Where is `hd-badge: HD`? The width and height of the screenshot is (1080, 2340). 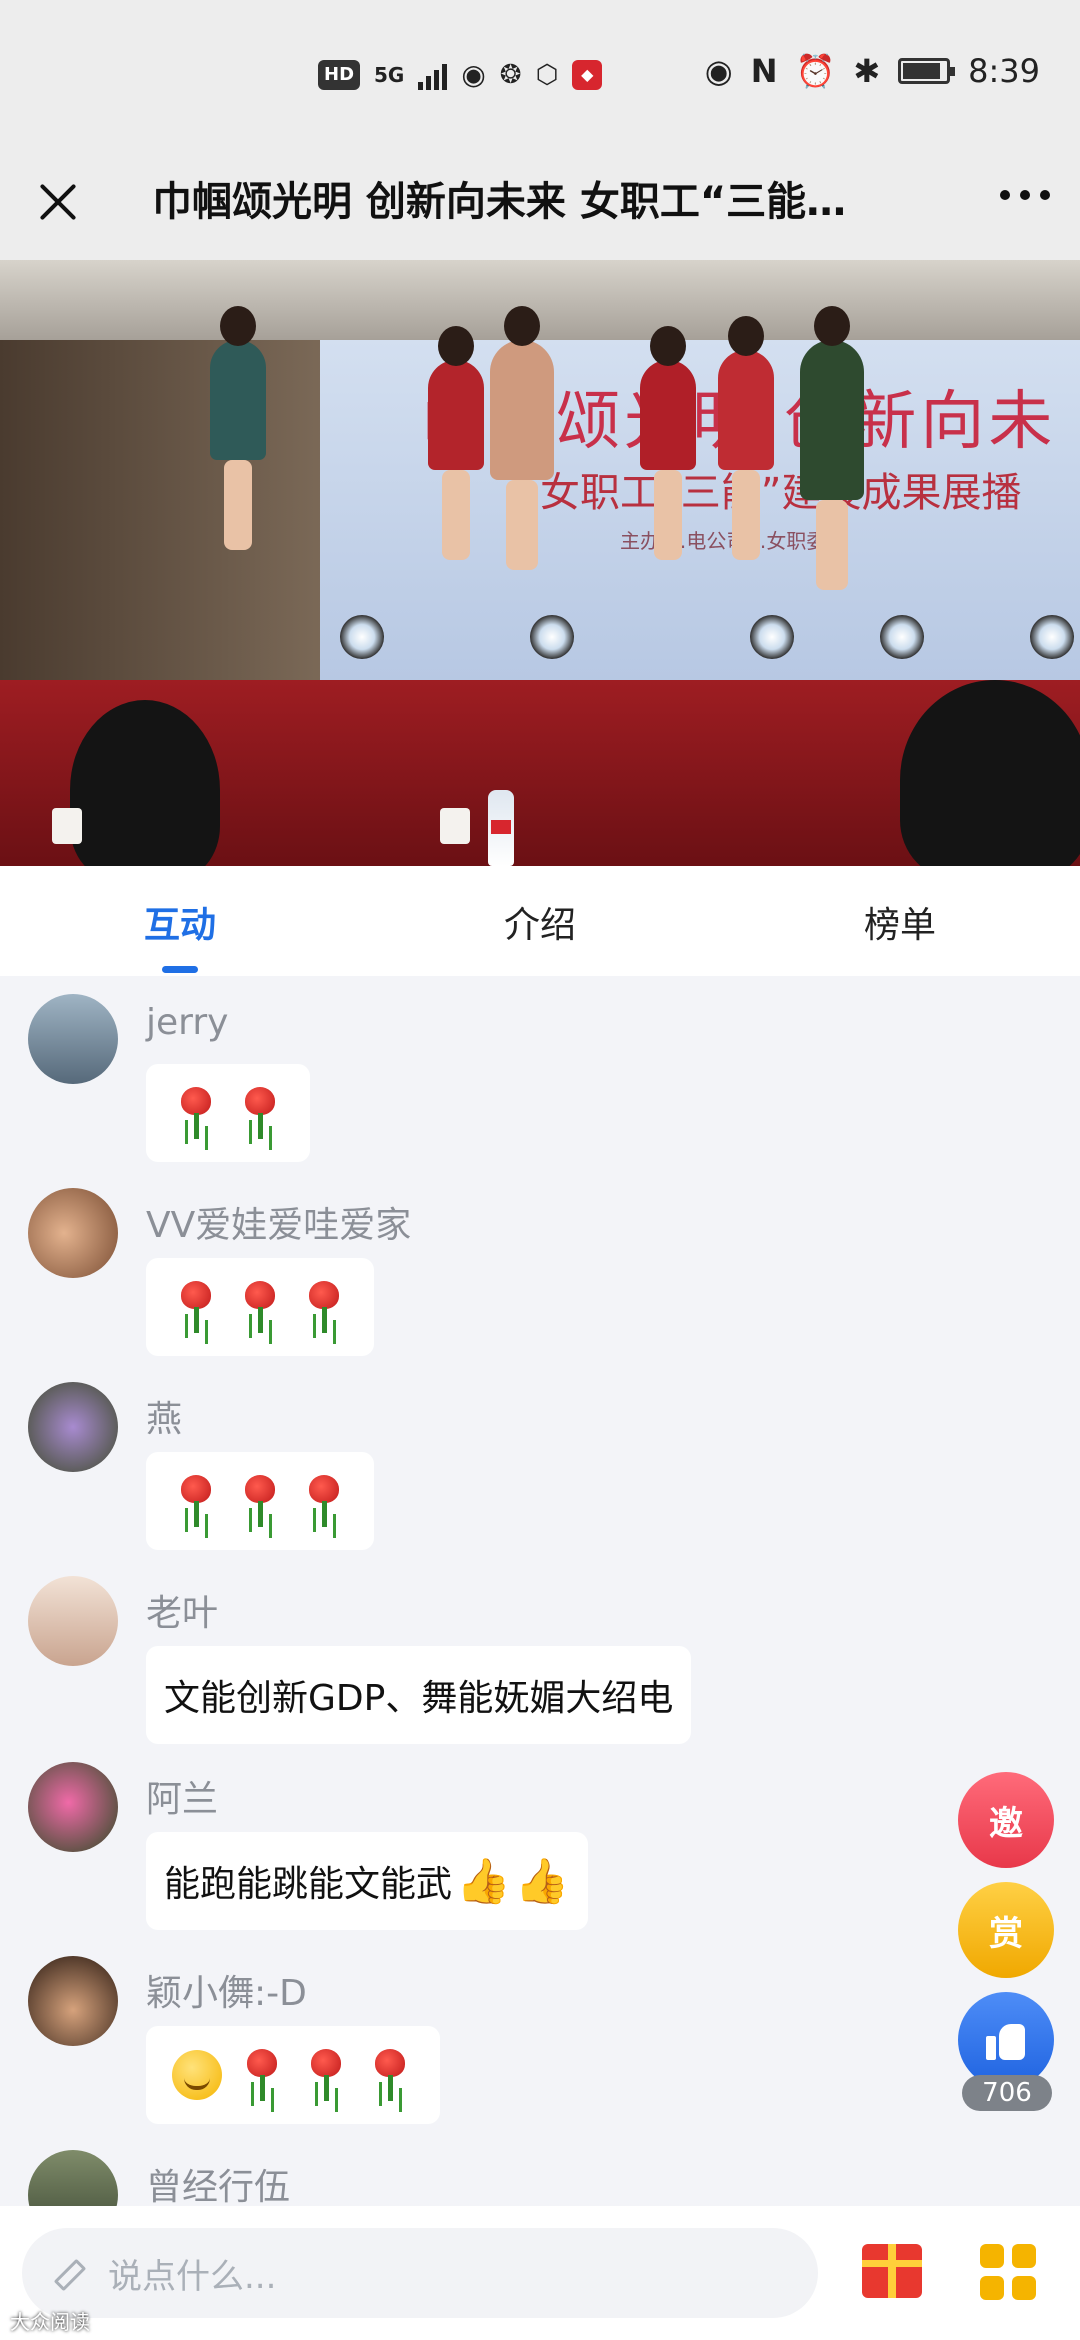 hd-badge: HD is located at coordinates (339, 74).